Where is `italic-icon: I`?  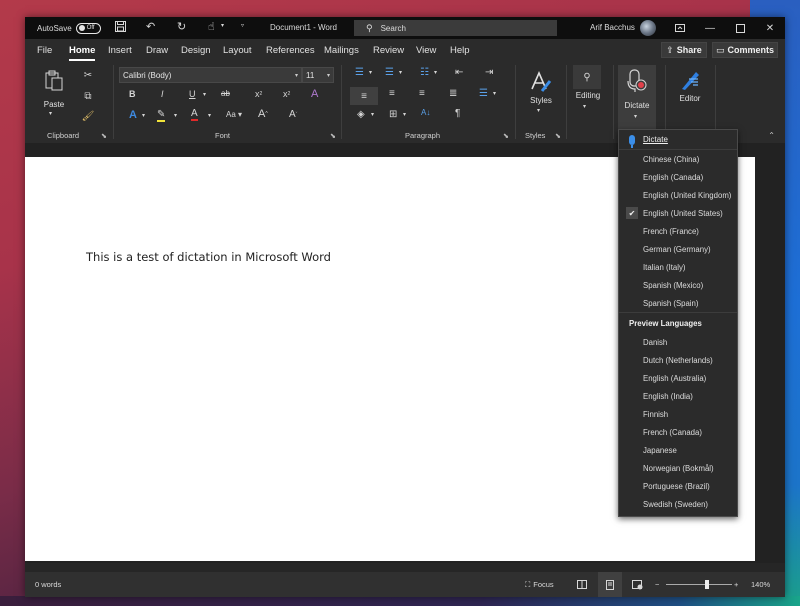
italic-icon: I is located at coordinates (162, 94).